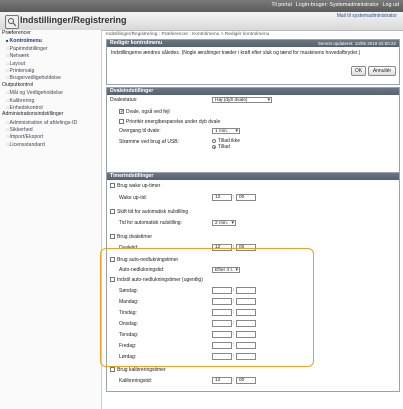 This screenshot has width=403, height=409. Describe the element at coordinates (242, 100) in the screenshot. I see `sleep-status-select: Høj (dyb dvale)` at that location.